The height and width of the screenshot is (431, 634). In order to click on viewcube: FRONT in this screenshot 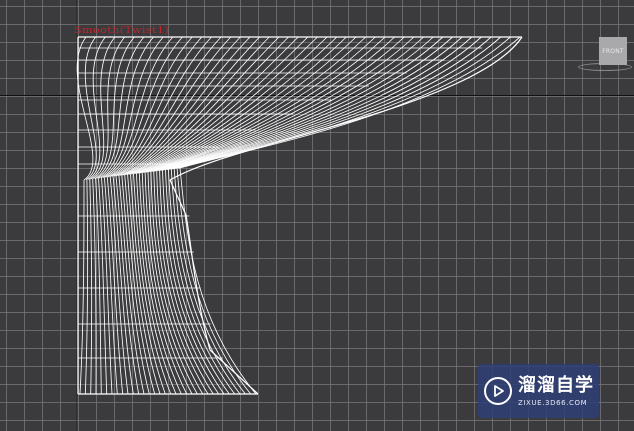, I will do `click(605, 56)`.